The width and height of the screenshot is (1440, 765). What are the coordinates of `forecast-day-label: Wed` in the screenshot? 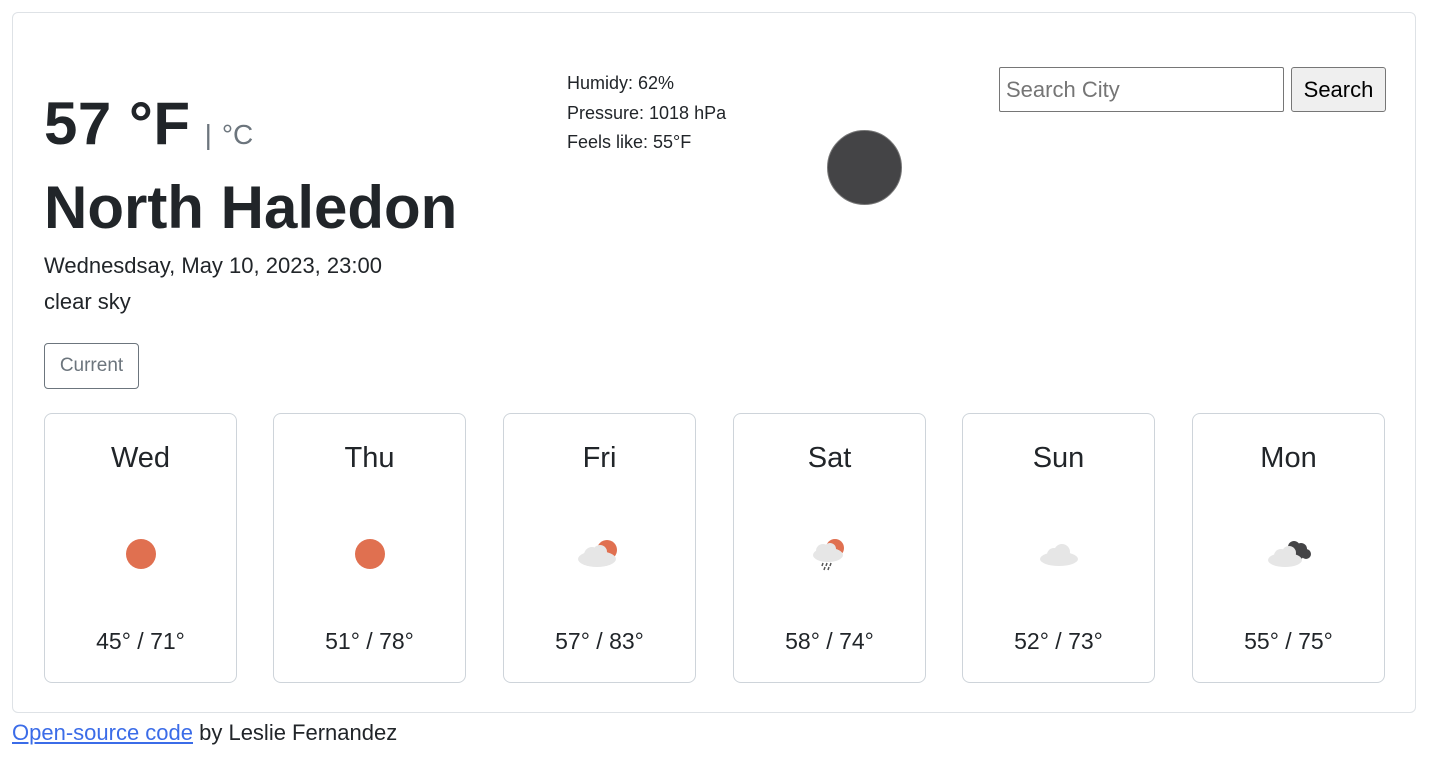 It's located at (140, 458).